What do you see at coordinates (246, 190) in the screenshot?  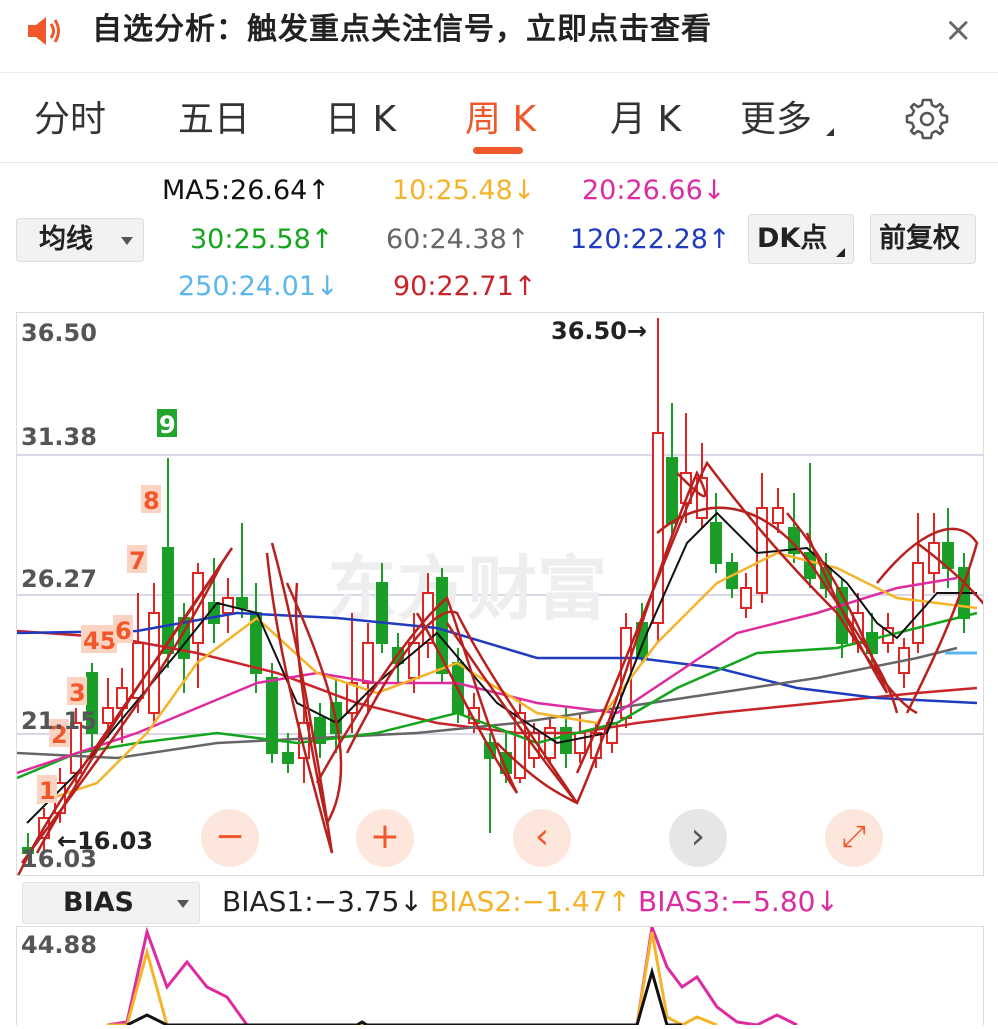 I see `ma5-value: MA5:26.64↑` at bounding box center [246, 190].